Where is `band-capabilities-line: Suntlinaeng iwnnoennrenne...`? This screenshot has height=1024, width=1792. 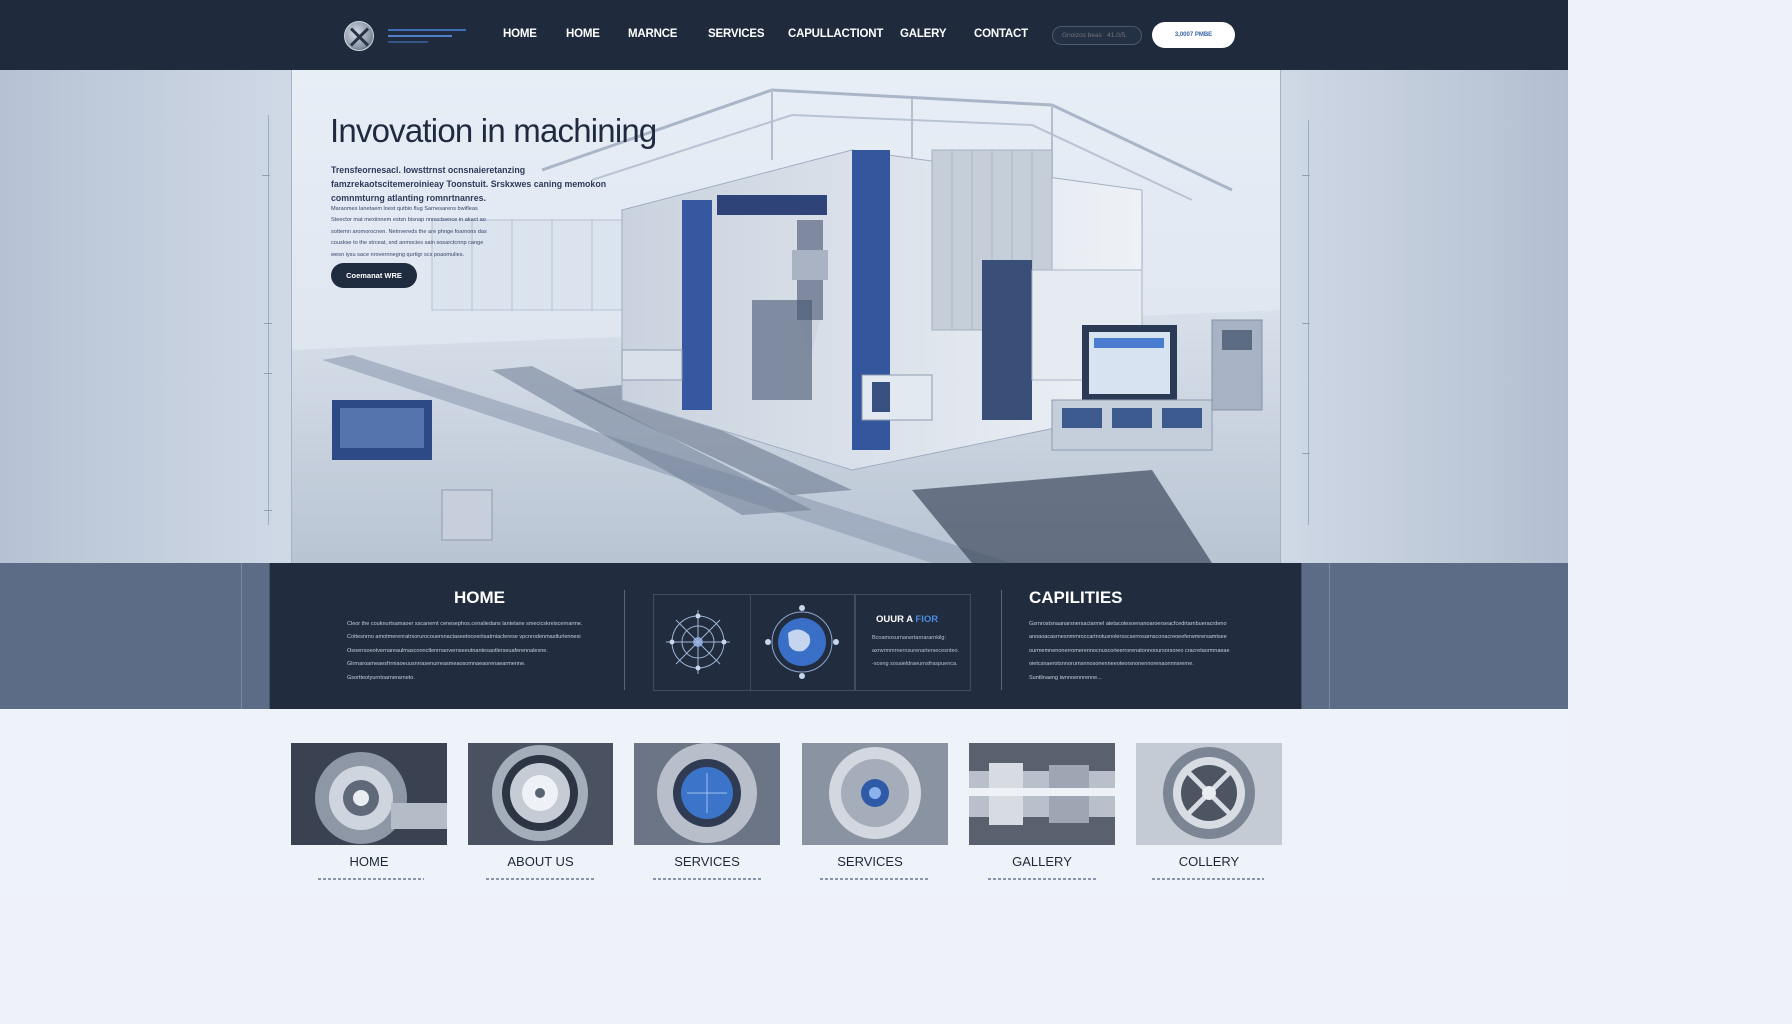
band-capabilities-line: Suntlinaeng iwnnoennrenne... is located at coordinates (1065, 678).